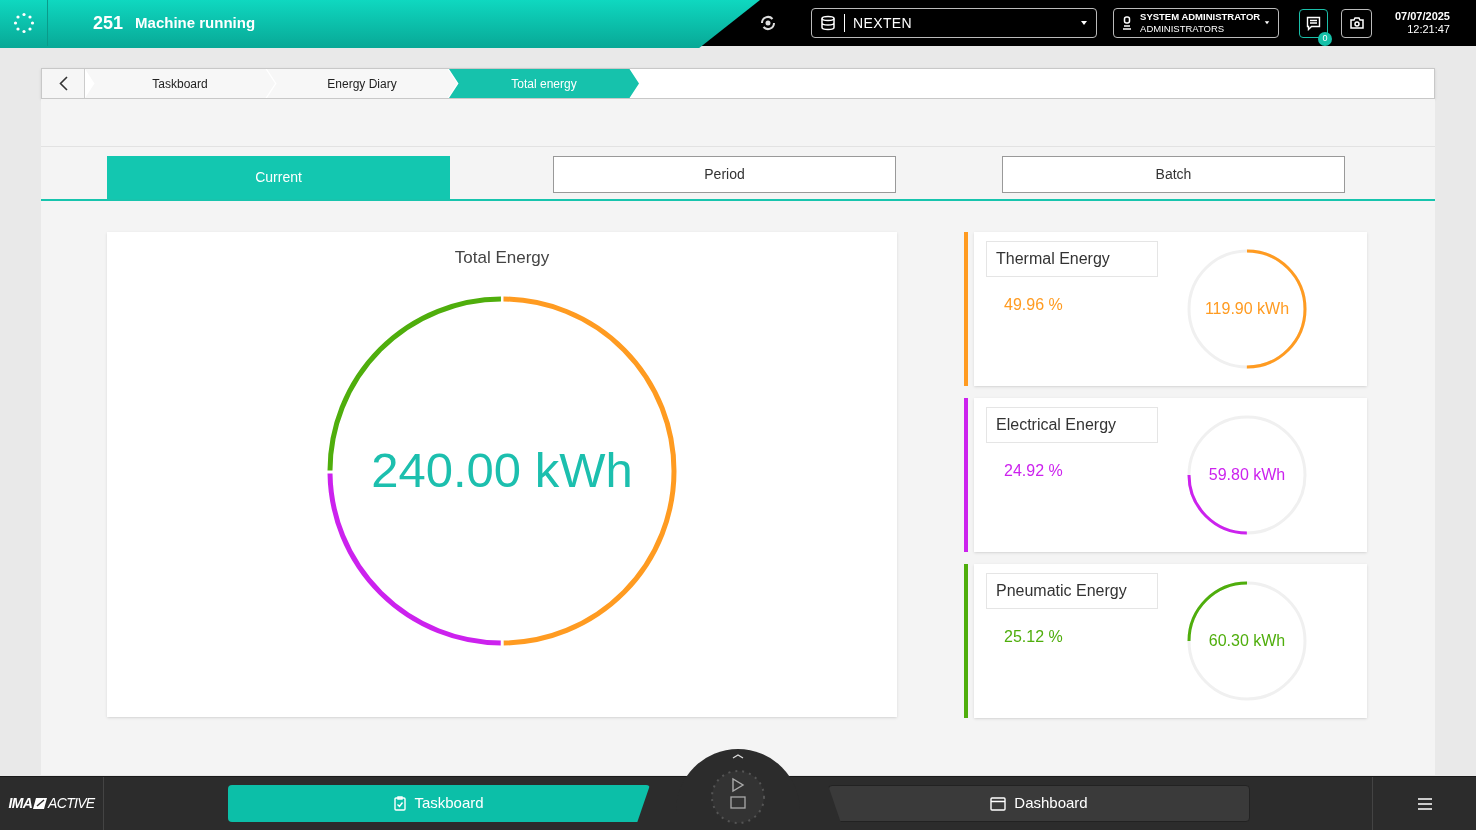 The image size is (1476, 830). What do you see at coordinates (768, 23) in the screenshot?
I see `refresh-icon` at bounding box center [768, 23].